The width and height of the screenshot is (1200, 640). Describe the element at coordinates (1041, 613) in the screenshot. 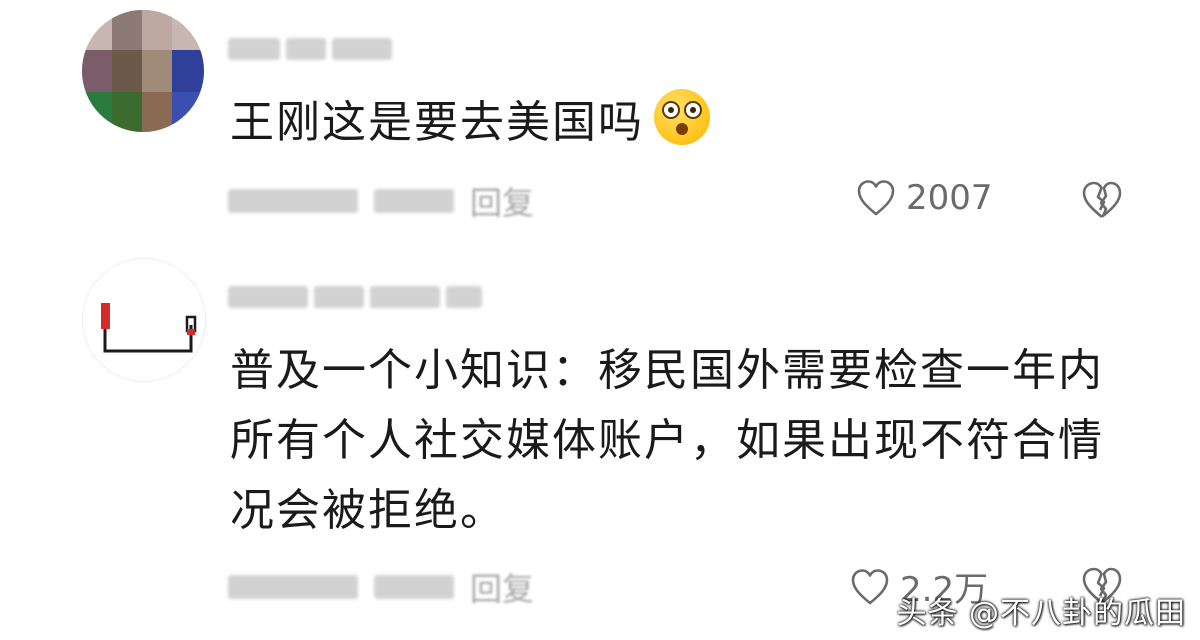

I see `watermark: 头条 @不八卦的瓜田` at that location.